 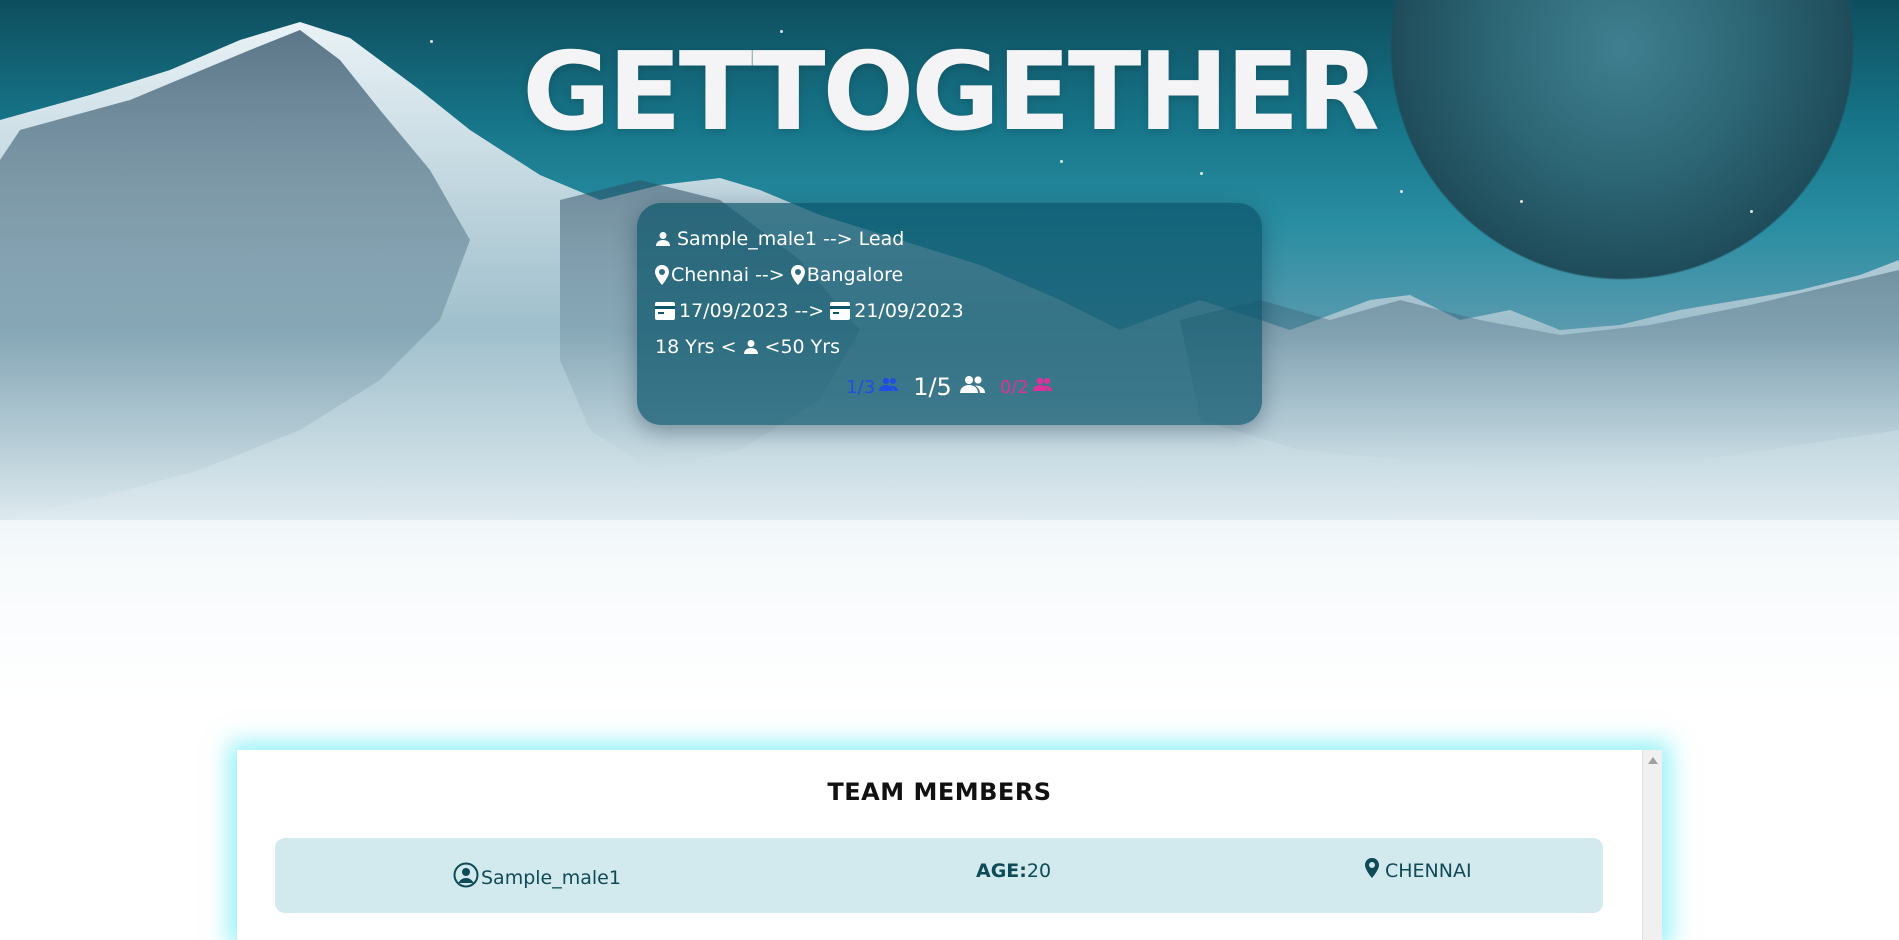 What do you see at coordinates (802, 347) in the screenshot?
I see `age-max: <50 Yrs` at bounding box center [802, 347].